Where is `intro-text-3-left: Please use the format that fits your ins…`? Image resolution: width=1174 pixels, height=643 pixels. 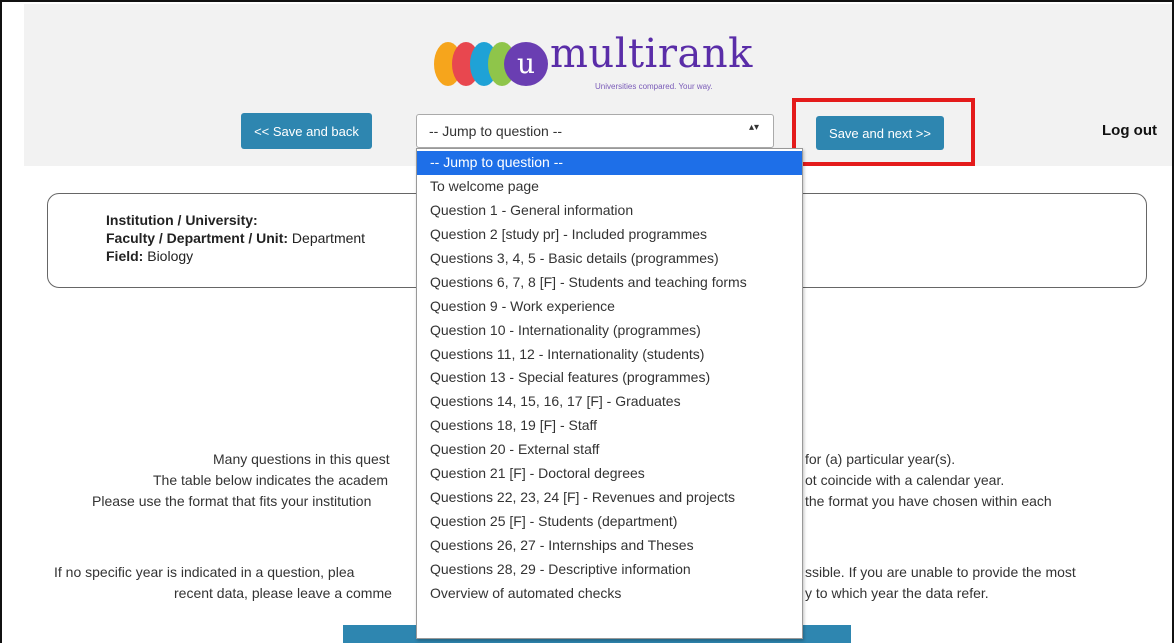
intro-text-3-left: Please use the format that fits your ins… is located at coordinates (232, 501).